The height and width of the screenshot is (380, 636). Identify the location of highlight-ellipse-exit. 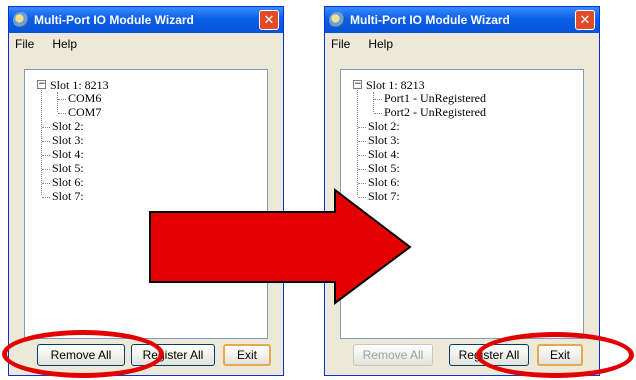
(555, 355).